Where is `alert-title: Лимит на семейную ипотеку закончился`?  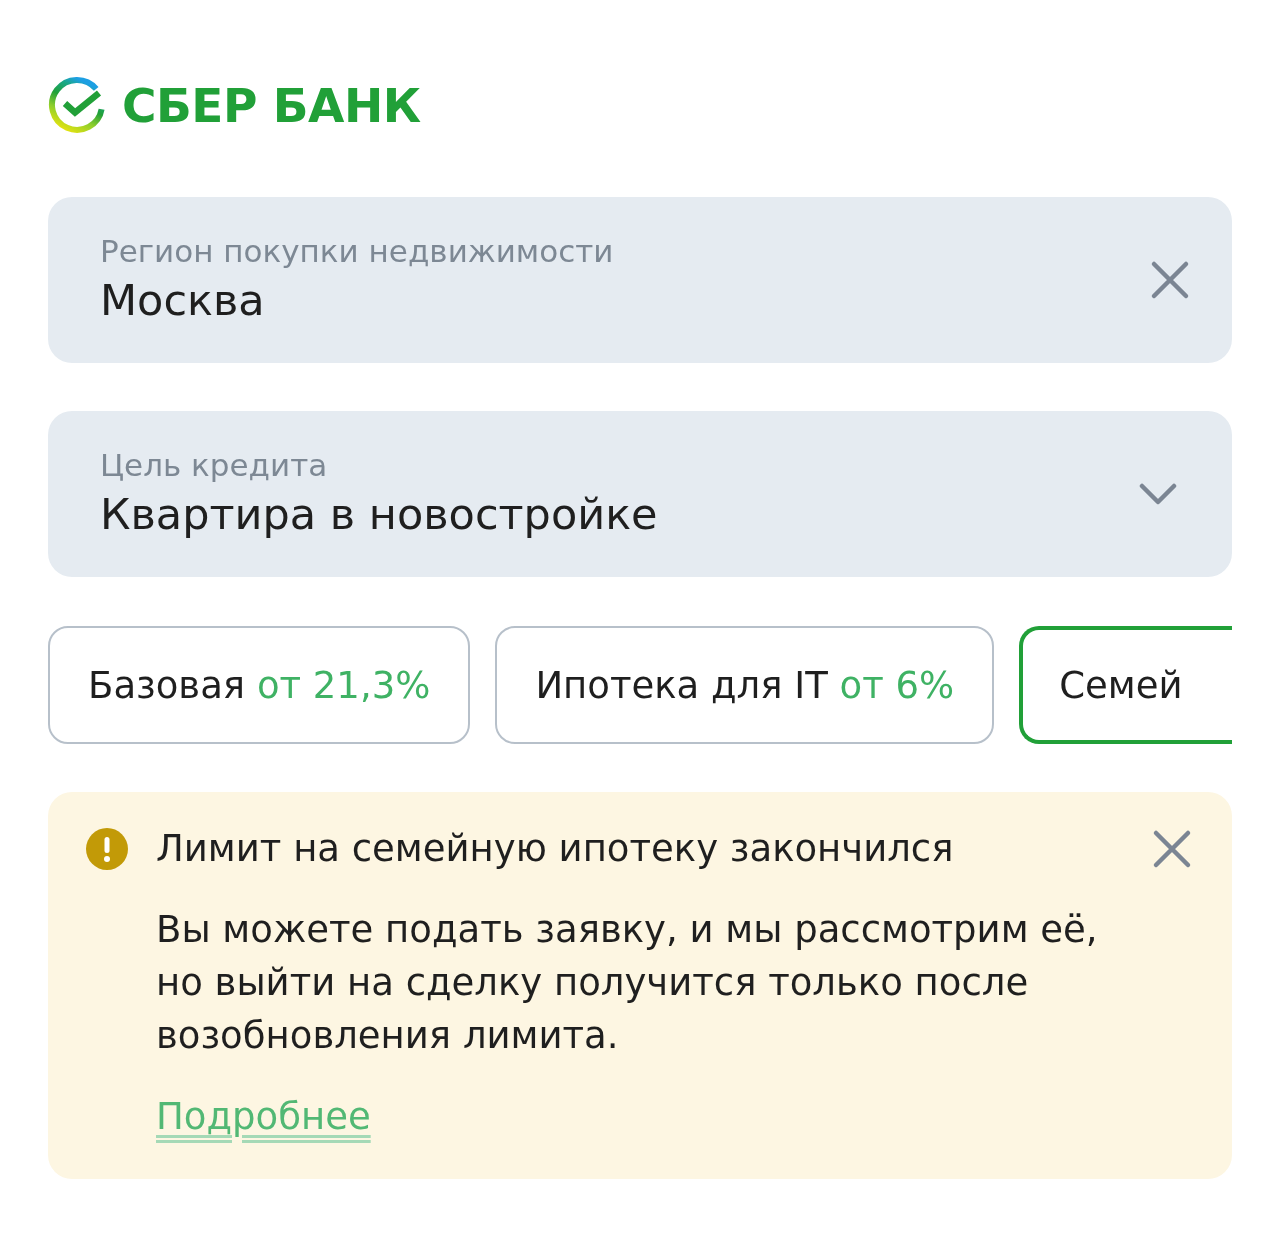 alert-title: Лимит на семейную ипотеку закончился is located at coordinates (555, 849).